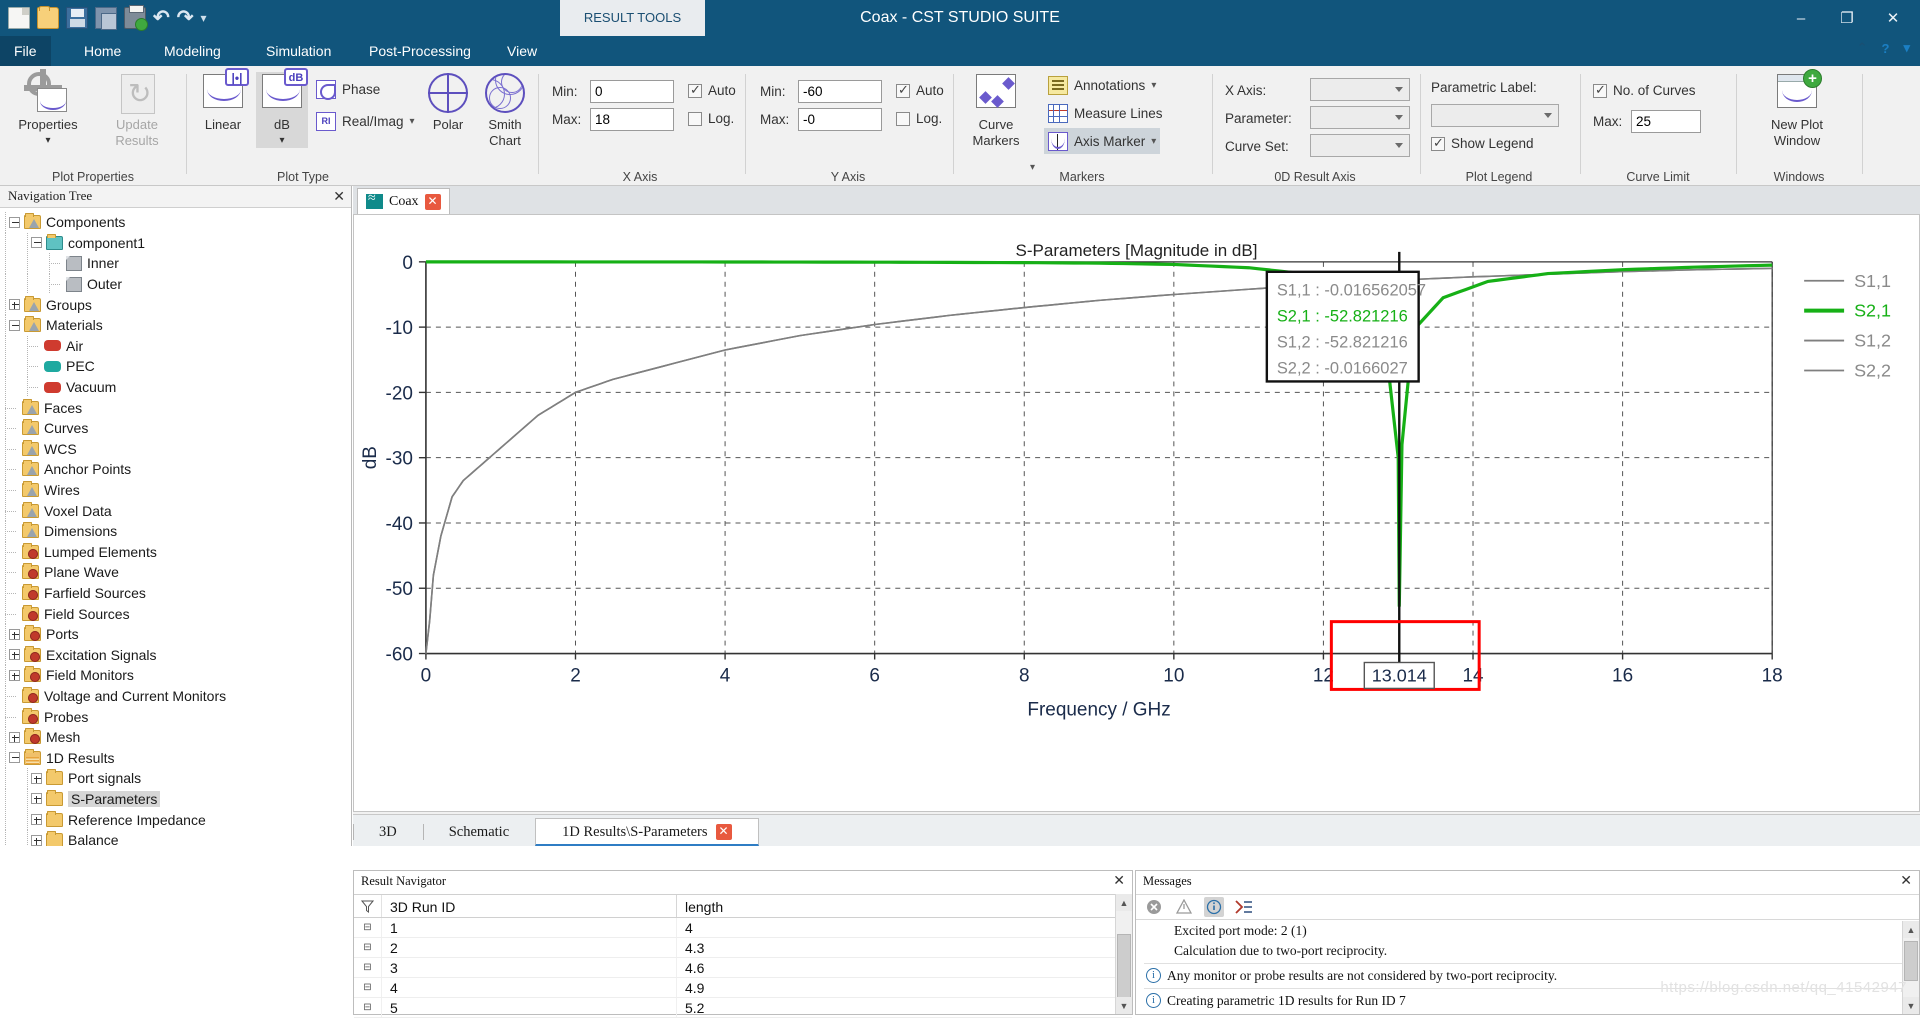  I want to click on tree-item-wcs: WCS, so click(175, 449).